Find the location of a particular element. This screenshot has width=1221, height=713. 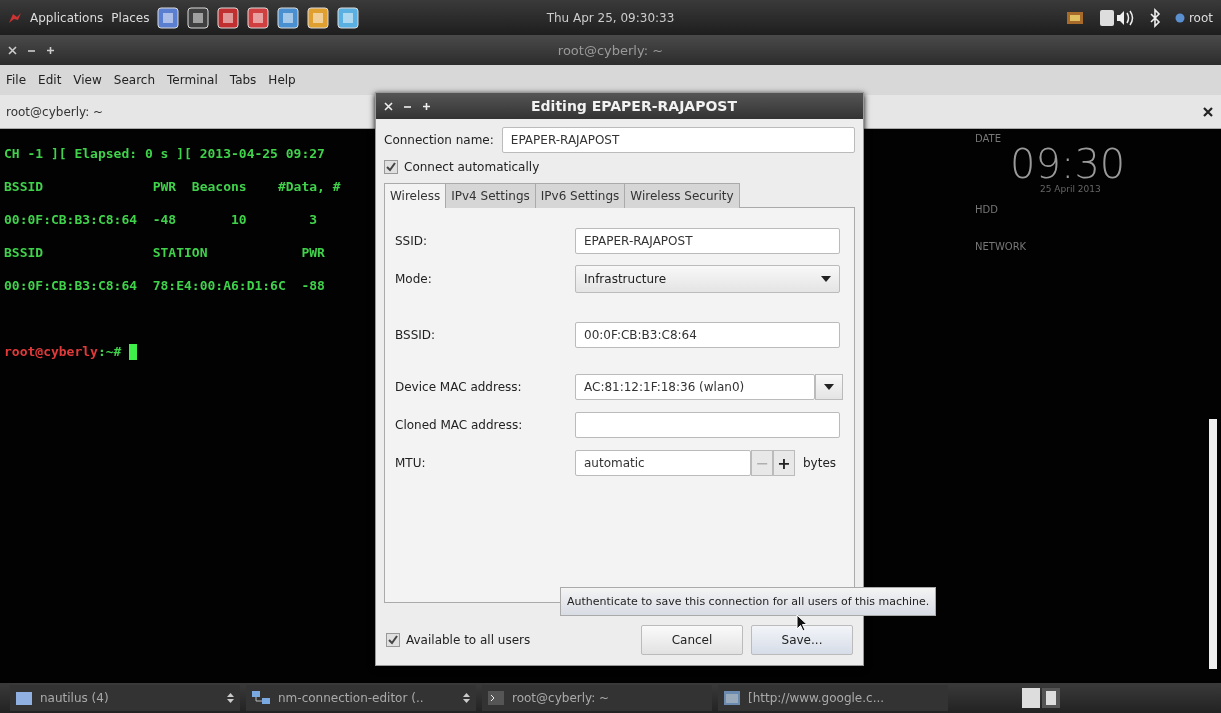

combo-field: AC:81:12:1F:18:36 (wlan0) is located at coordinates (695, 387).